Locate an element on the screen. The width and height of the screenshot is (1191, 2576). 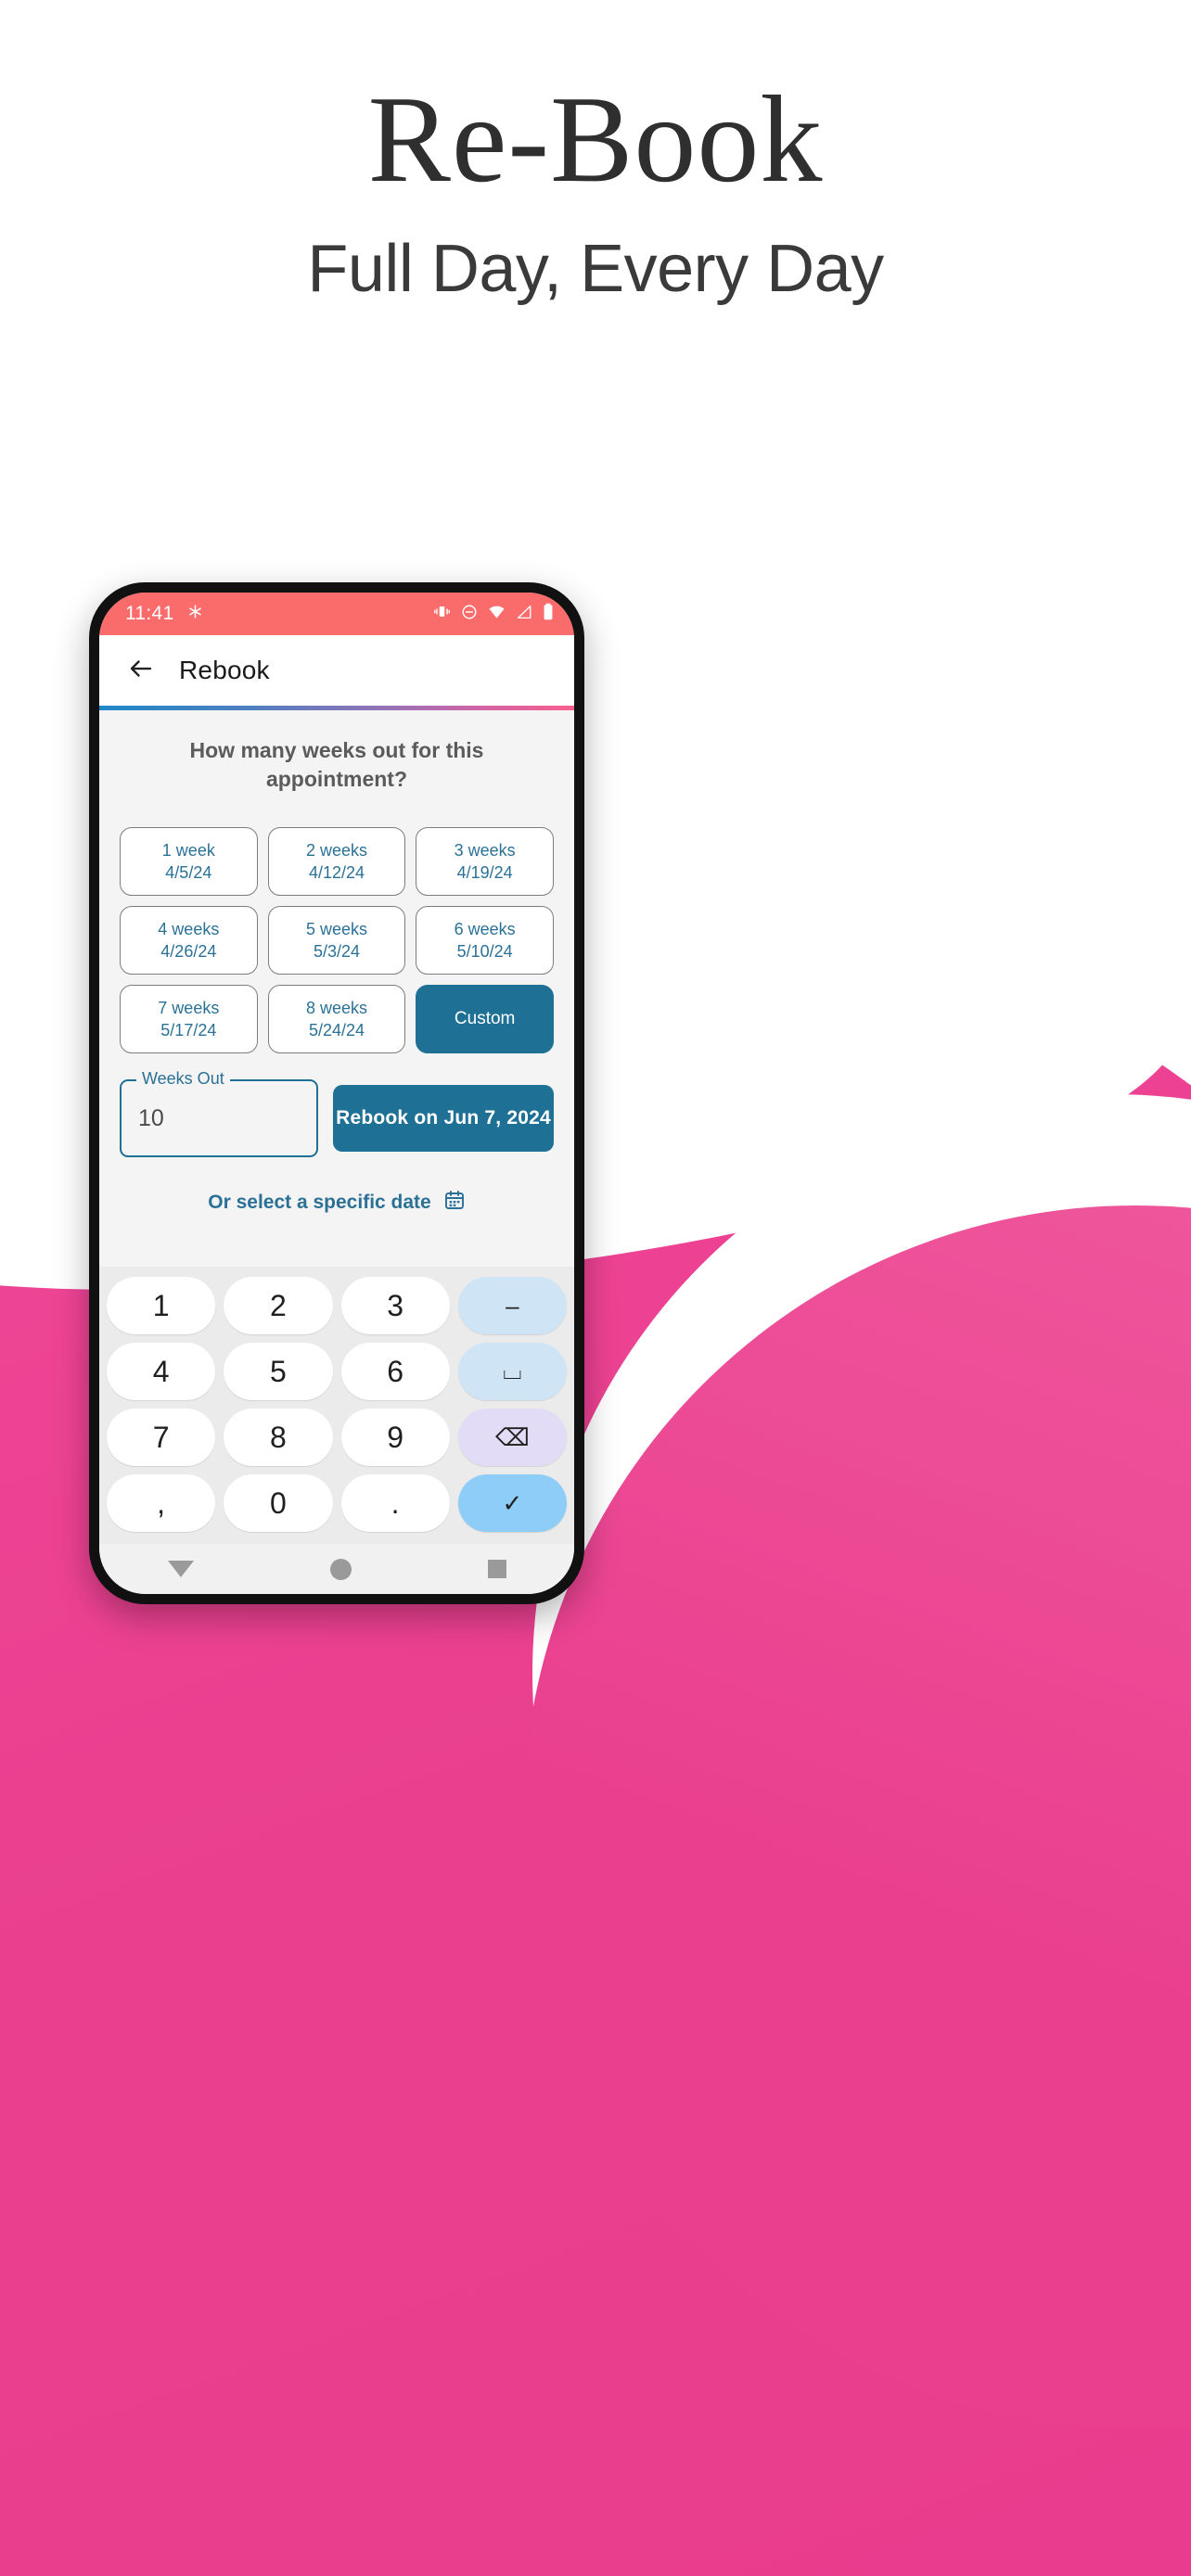
key-comma: , is located at coordinates (161, 1503).